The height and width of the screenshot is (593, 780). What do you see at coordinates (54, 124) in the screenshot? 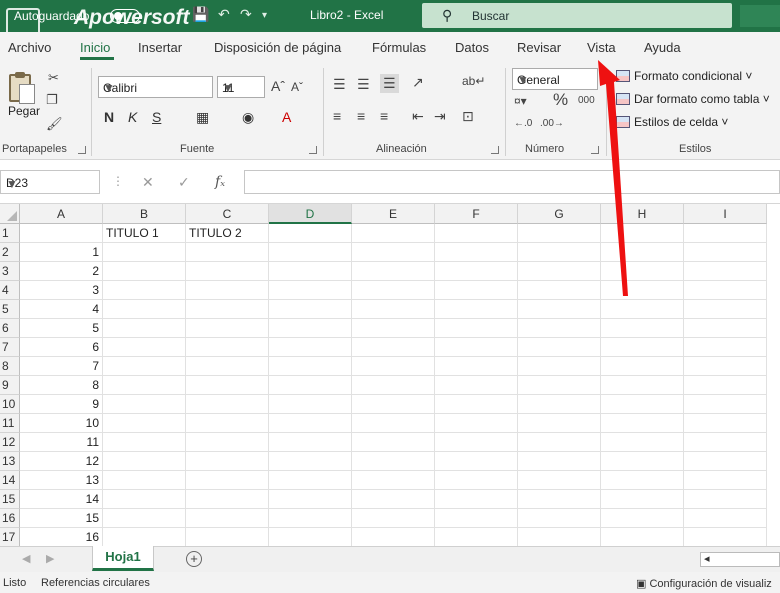
I see `format-painter-icon: 🖌` at bounding box center [54, 124].